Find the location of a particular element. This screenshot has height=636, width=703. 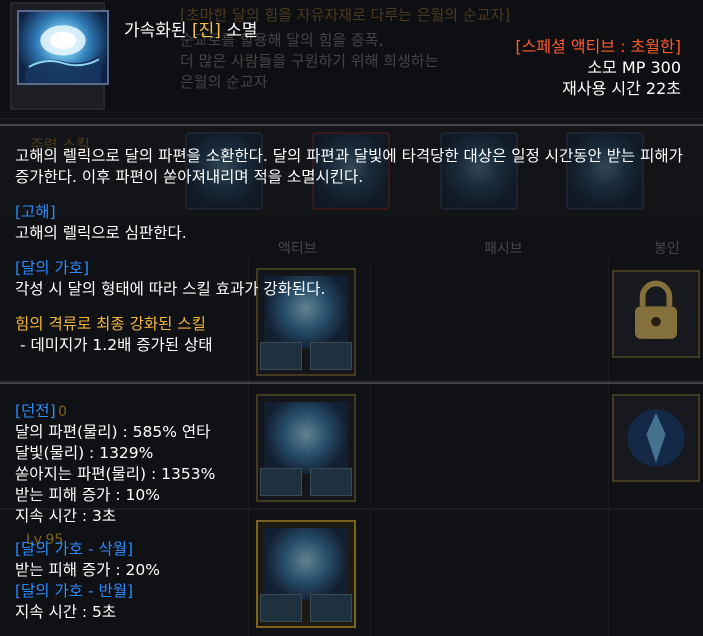

dungeon-stat: 달의 파편(물리) : 585% 연타 is located at coordinates (113, 432).